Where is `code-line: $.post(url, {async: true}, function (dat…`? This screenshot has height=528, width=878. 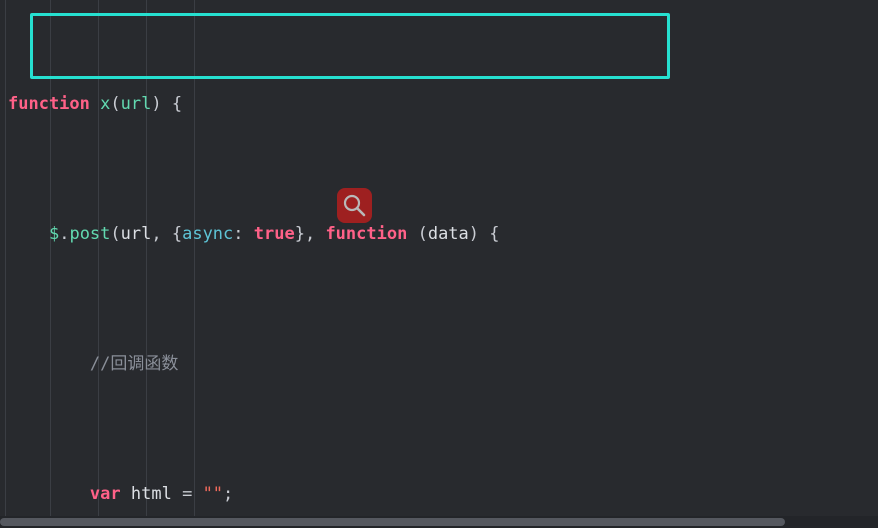 code-line: $.post(url, {async: true}, function (dat… is located at coordinates (439, 234).